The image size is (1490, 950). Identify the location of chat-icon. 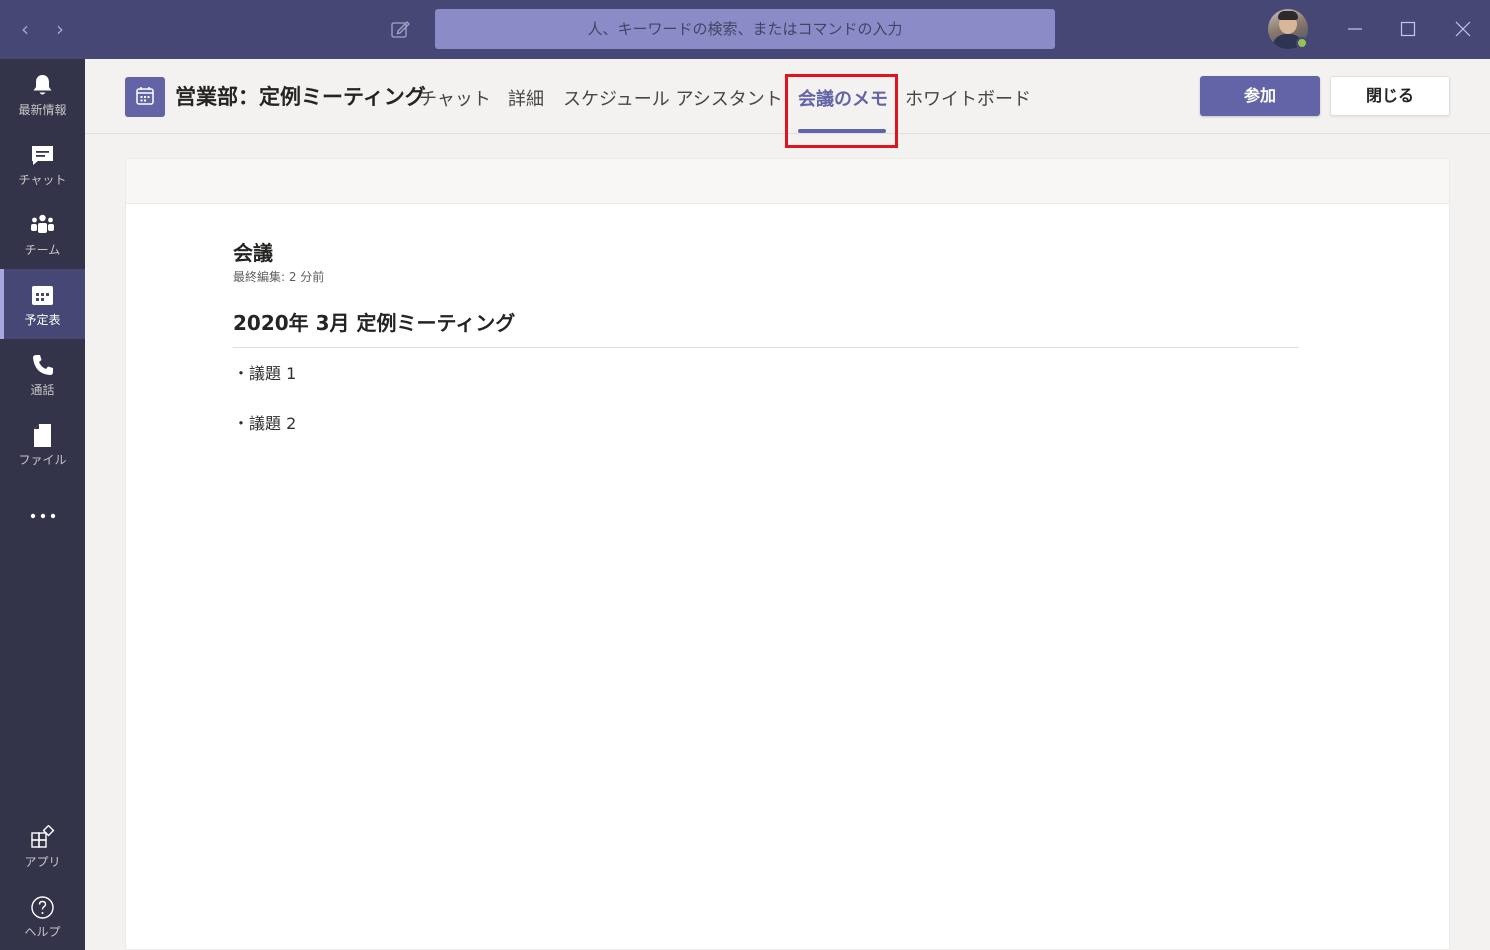
(42, 155).